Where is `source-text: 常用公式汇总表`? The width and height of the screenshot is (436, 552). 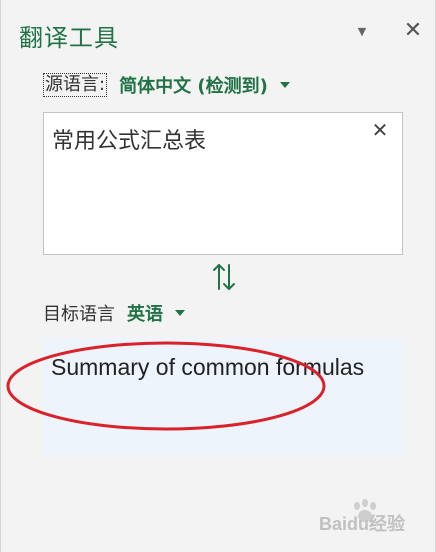 source-text: 常用公式汇总表 is located at coordinates (129, 141).